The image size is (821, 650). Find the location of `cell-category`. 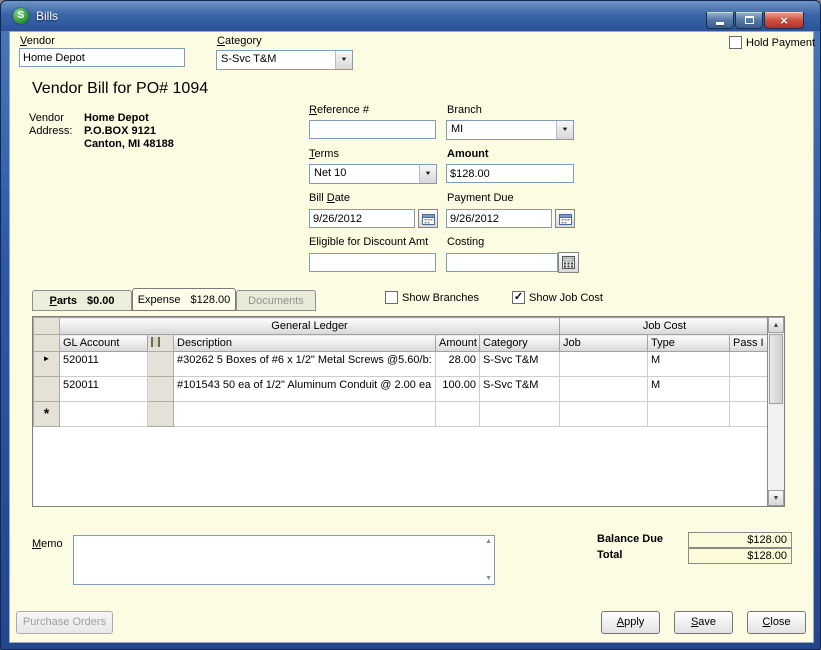

cell-category is located at coordinates (519, 414).